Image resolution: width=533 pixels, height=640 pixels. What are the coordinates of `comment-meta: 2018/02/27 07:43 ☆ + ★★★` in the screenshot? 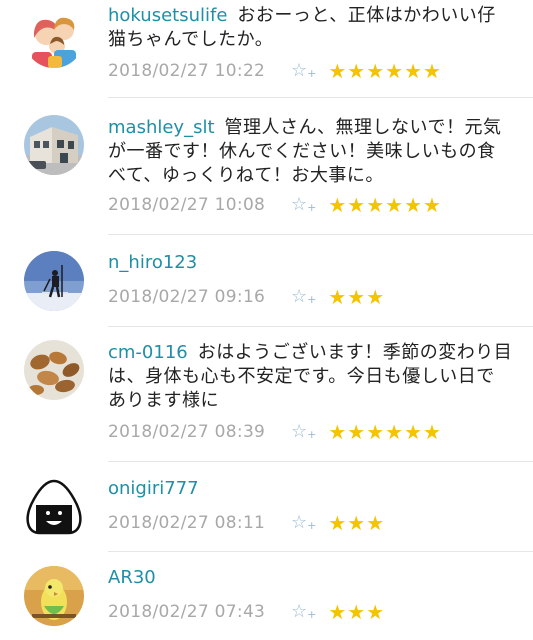 It's located at (246, 612).